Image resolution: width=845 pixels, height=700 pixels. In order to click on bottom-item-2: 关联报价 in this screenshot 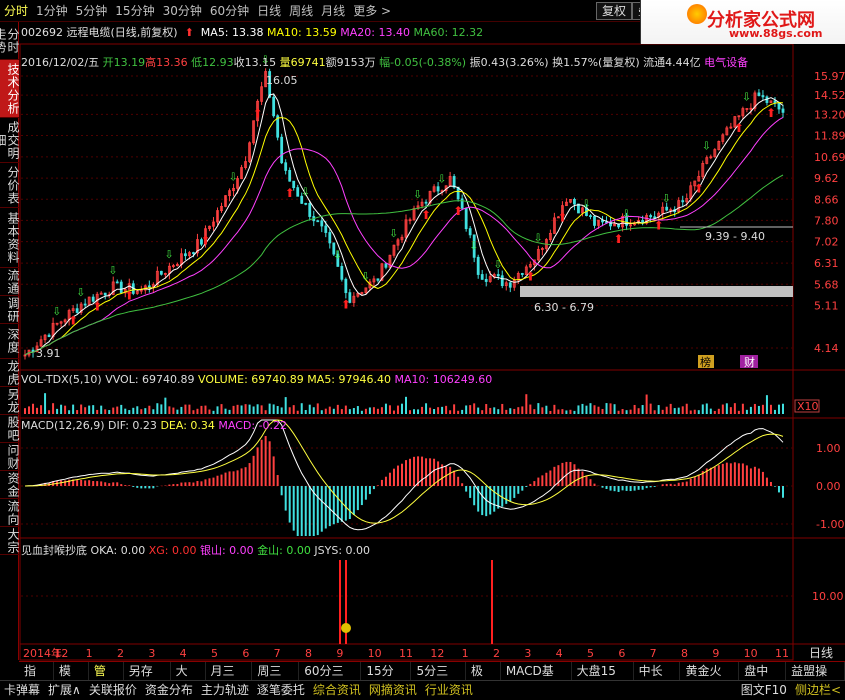, I will do `click(113, 690)`.